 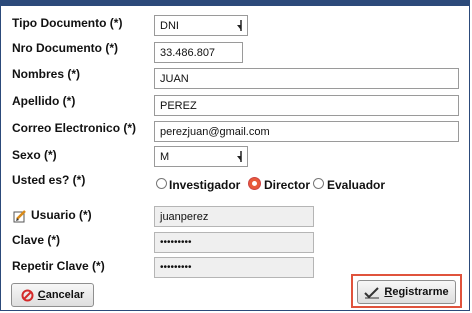 I want to click on radio-evaluador, so click(x=318, y=183).